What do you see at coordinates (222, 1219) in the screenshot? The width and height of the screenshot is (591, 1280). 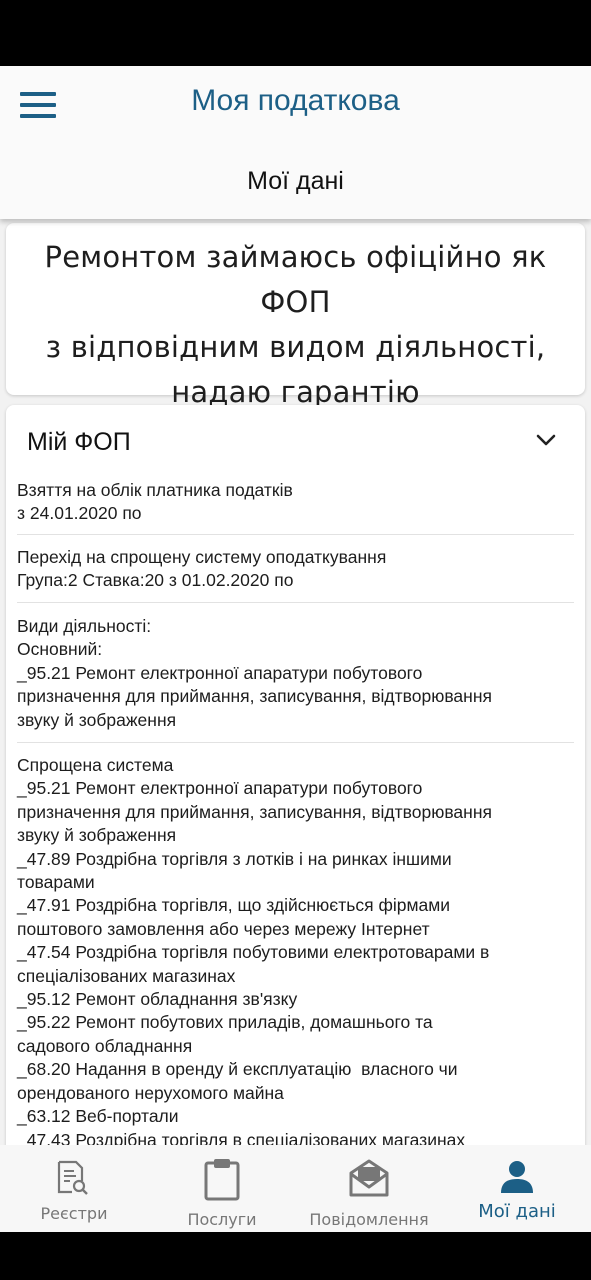 I see `nav-services-label: Послуги` at bounding box center [222, 1219].